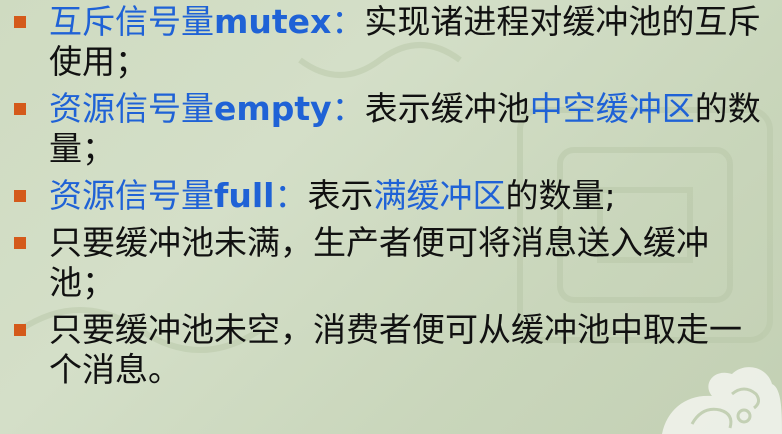 This screenshot has height=434, width=782. I want to click on item-description: 的数量;, so click(560, 195).